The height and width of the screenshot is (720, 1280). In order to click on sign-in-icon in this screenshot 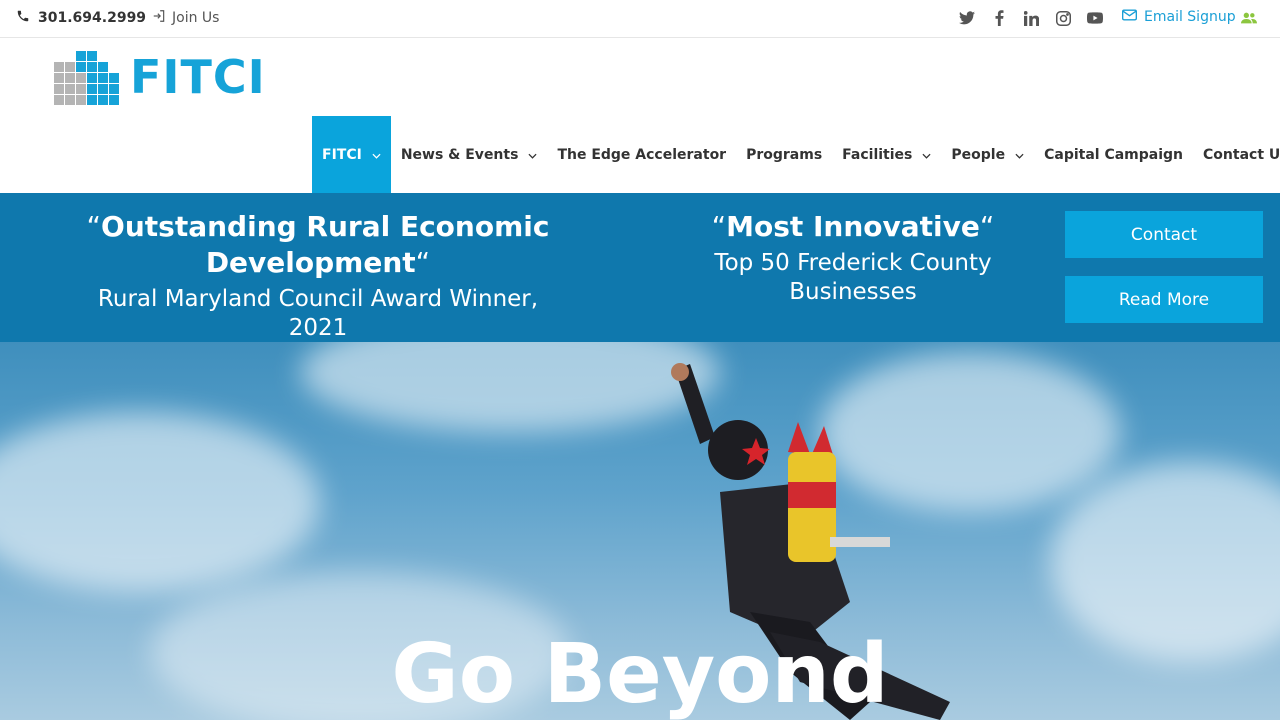, I will do `click(159, 18)`.